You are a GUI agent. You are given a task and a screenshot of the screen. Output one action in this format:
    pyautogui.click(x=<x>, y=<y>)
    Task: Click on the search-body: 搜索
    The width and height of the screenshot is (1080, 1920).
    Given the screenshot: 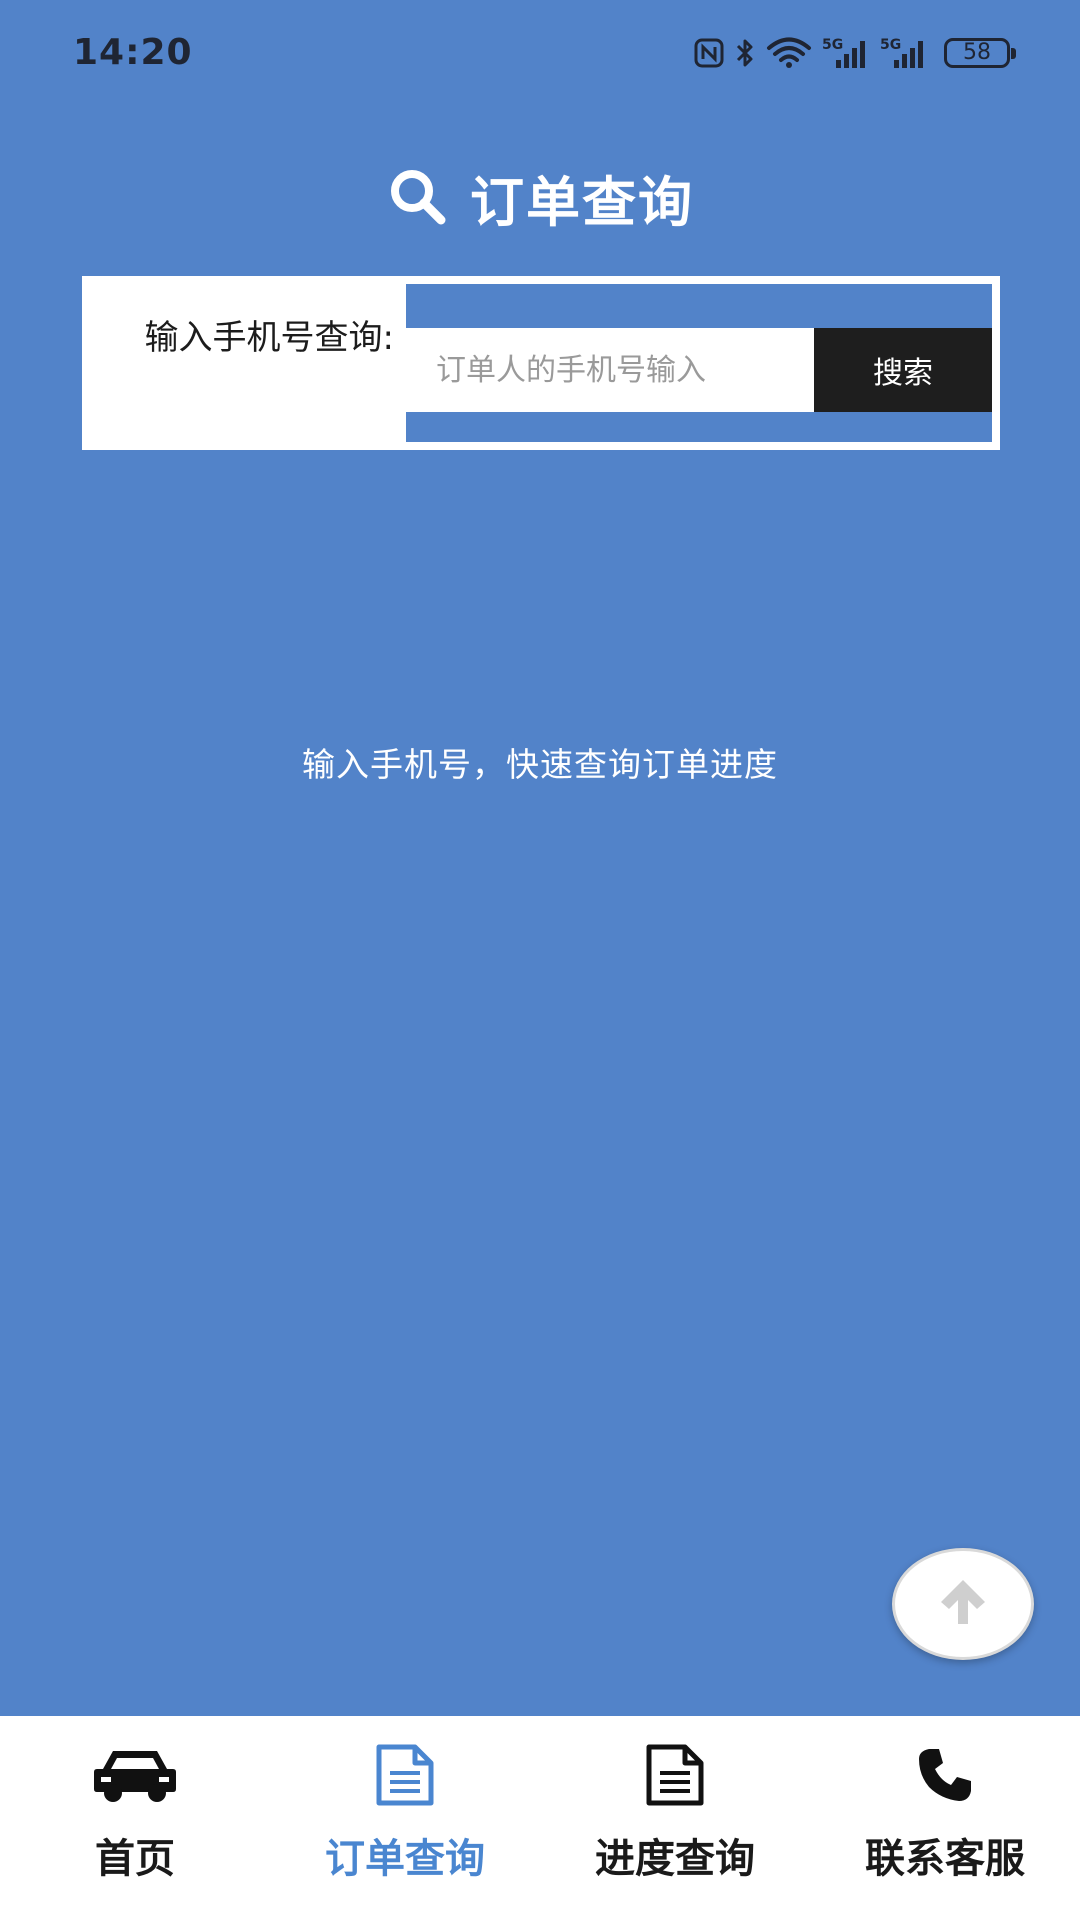 What is the action you would take?
    pyautogui.click(x=699, y=363)
    